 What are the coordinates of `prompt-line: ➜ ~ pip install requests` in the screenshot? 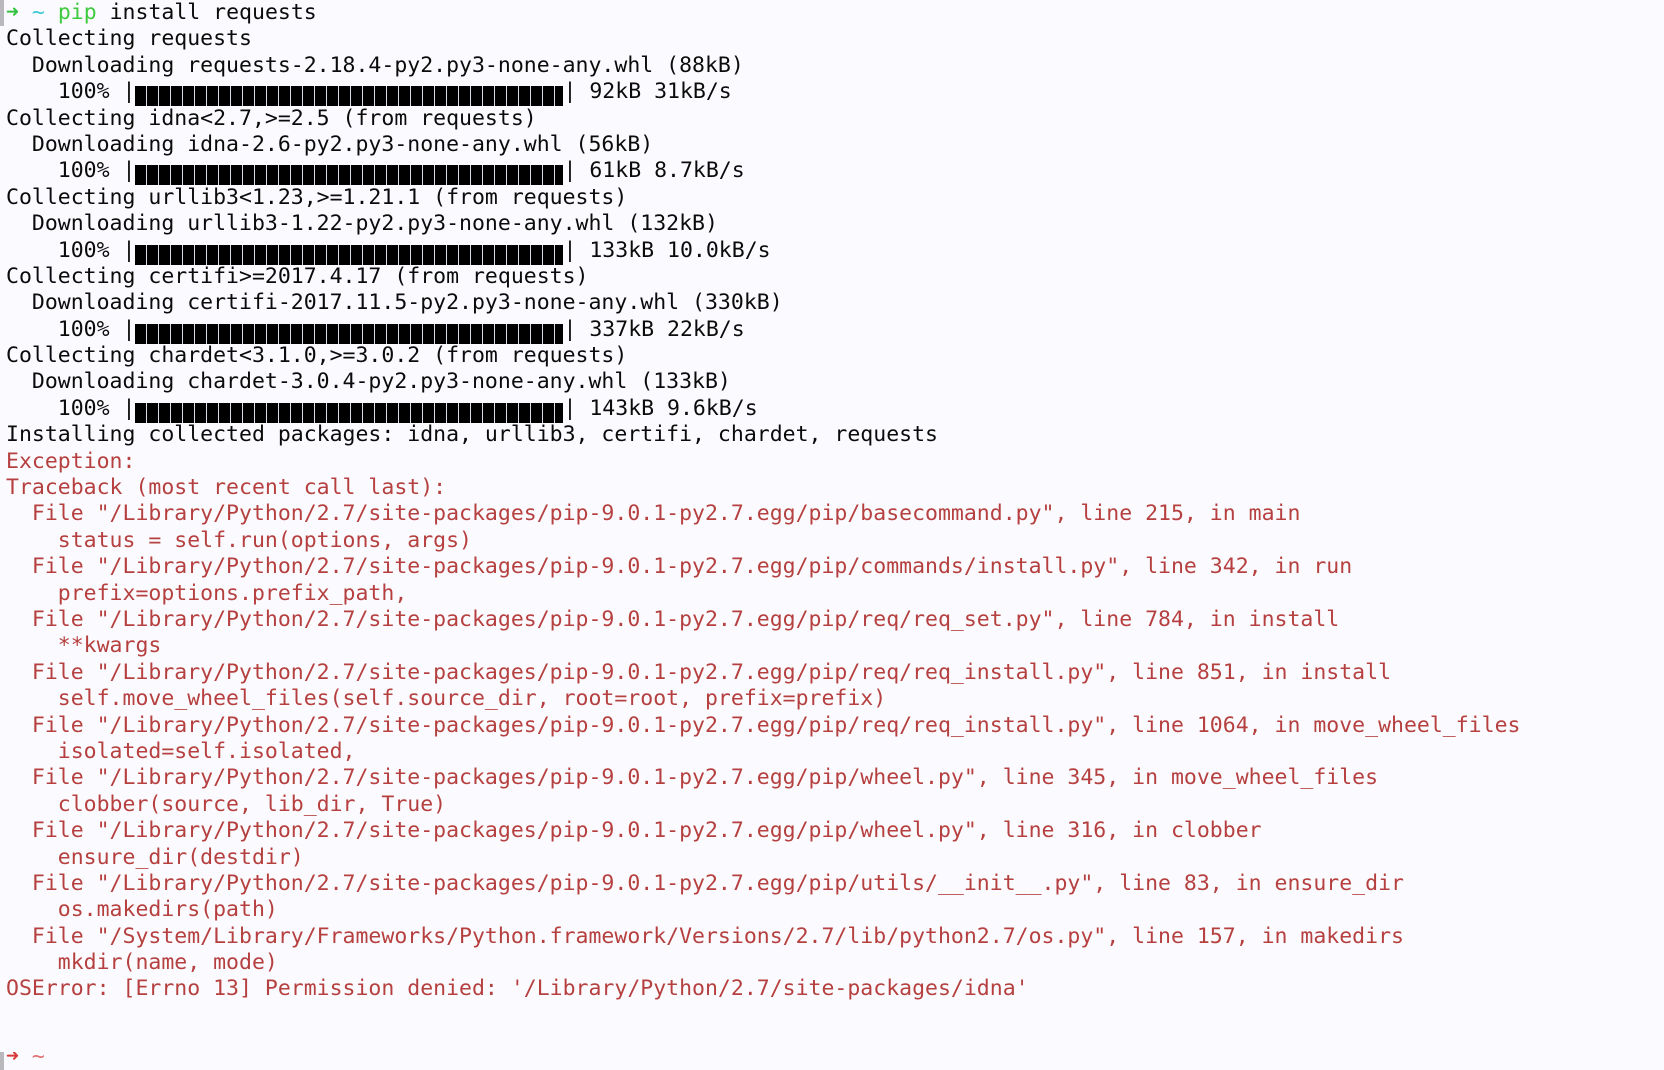 It's located at (832, 13).